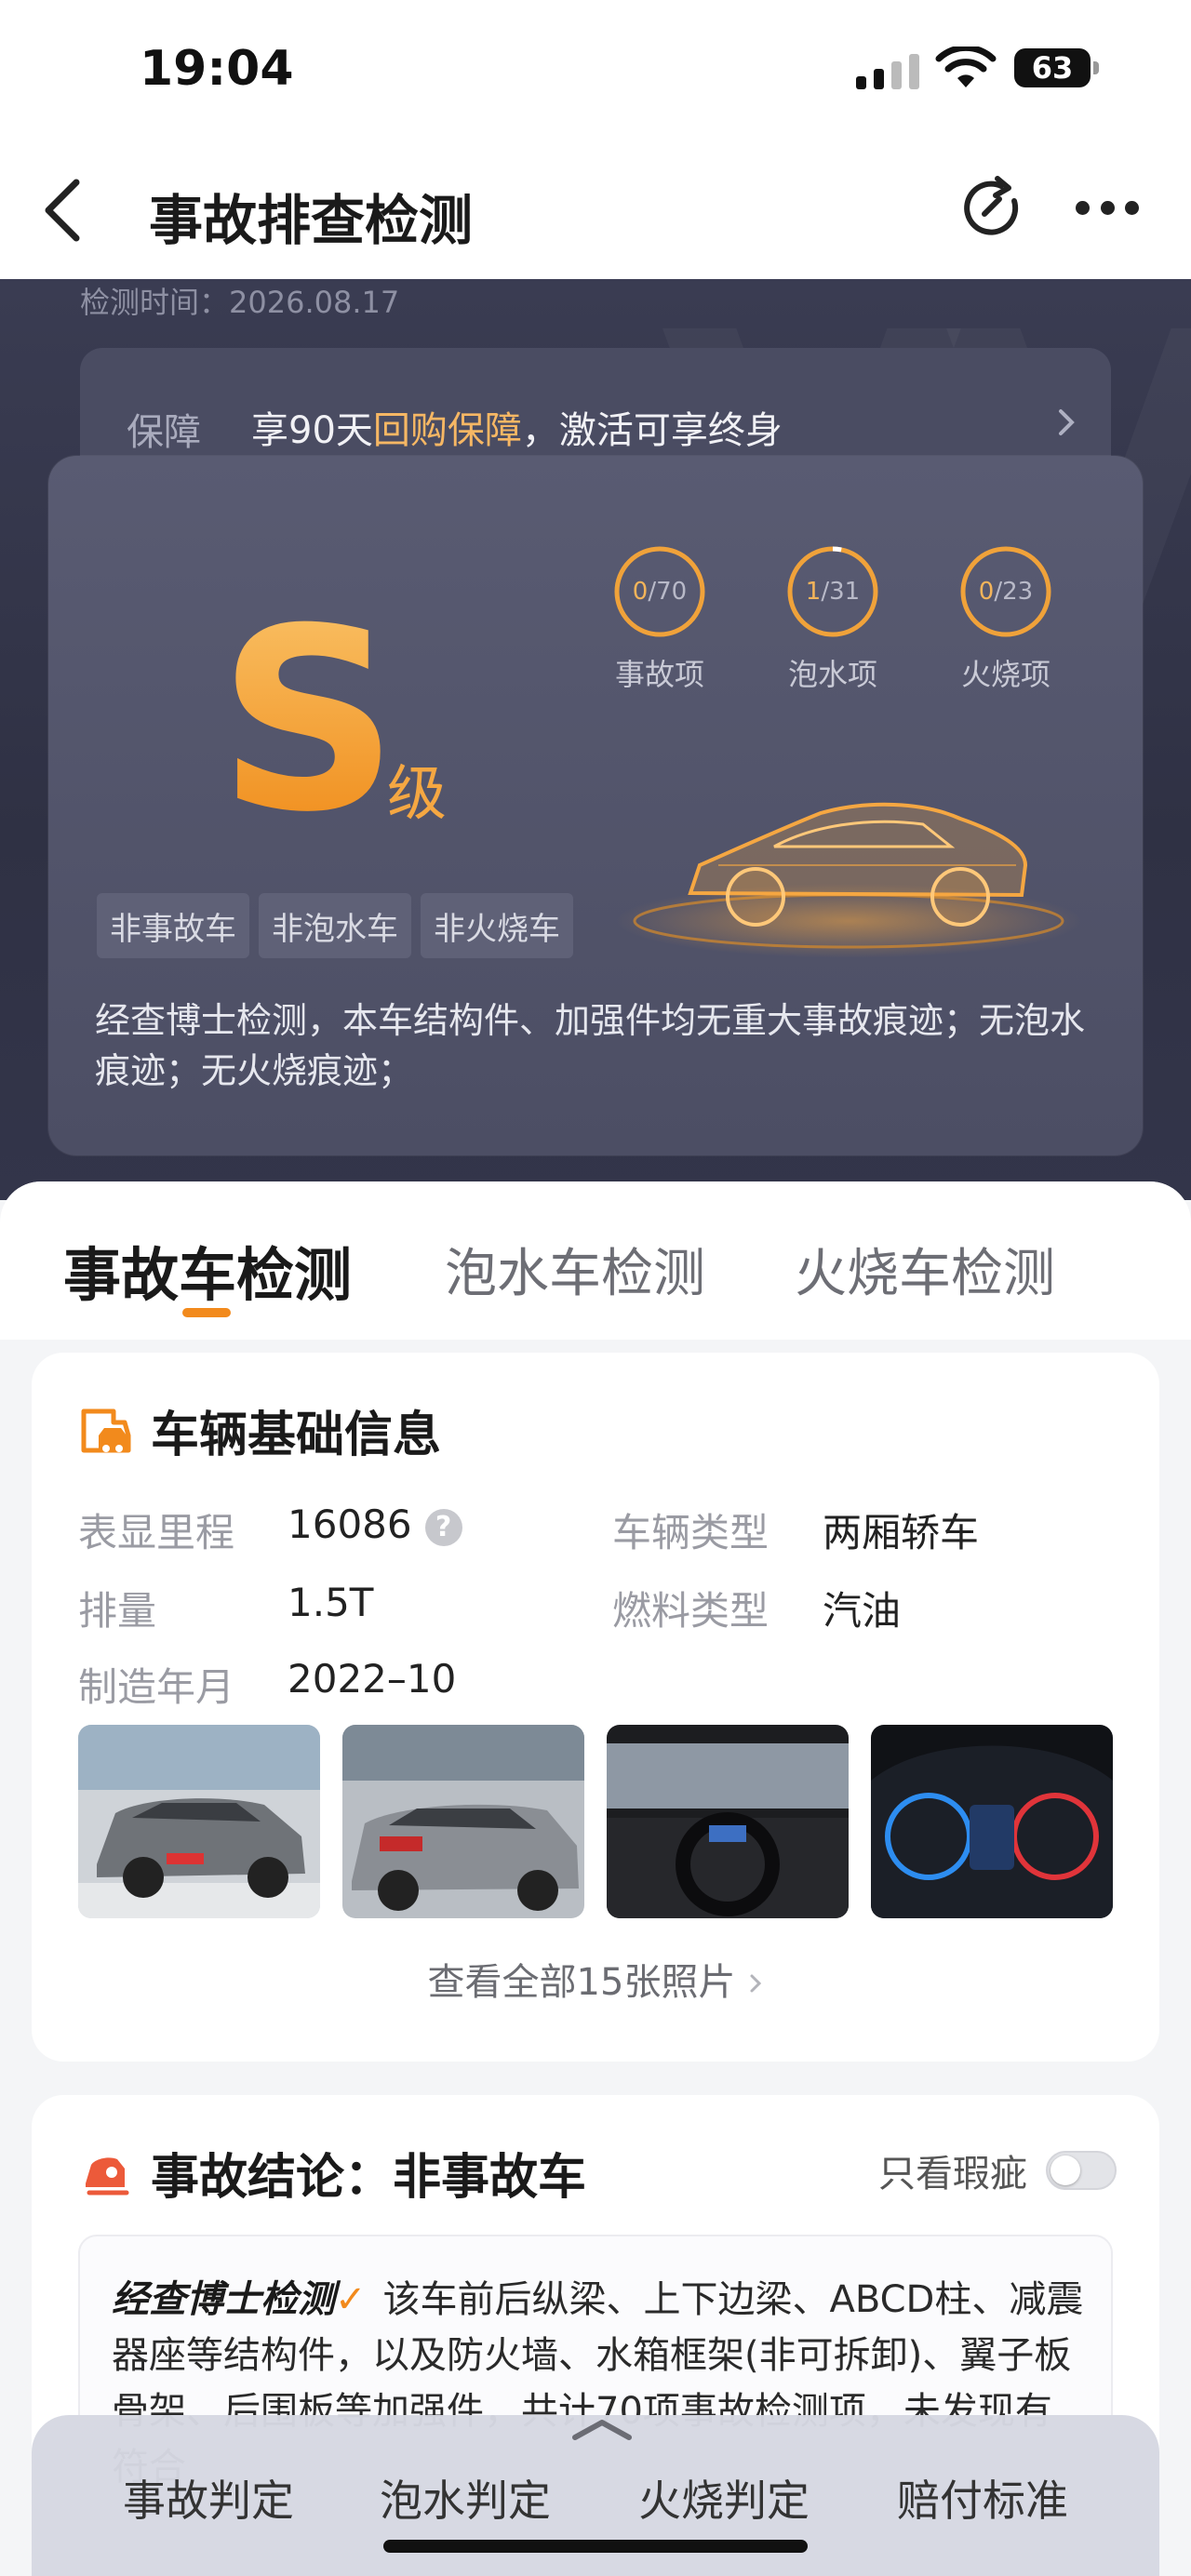 The image size is (1191, 2576). What do you see at coordinates (901, 1532) in the screenshot?
I see `type-value: 两厢轿车` at bounding box center [901, 1532].